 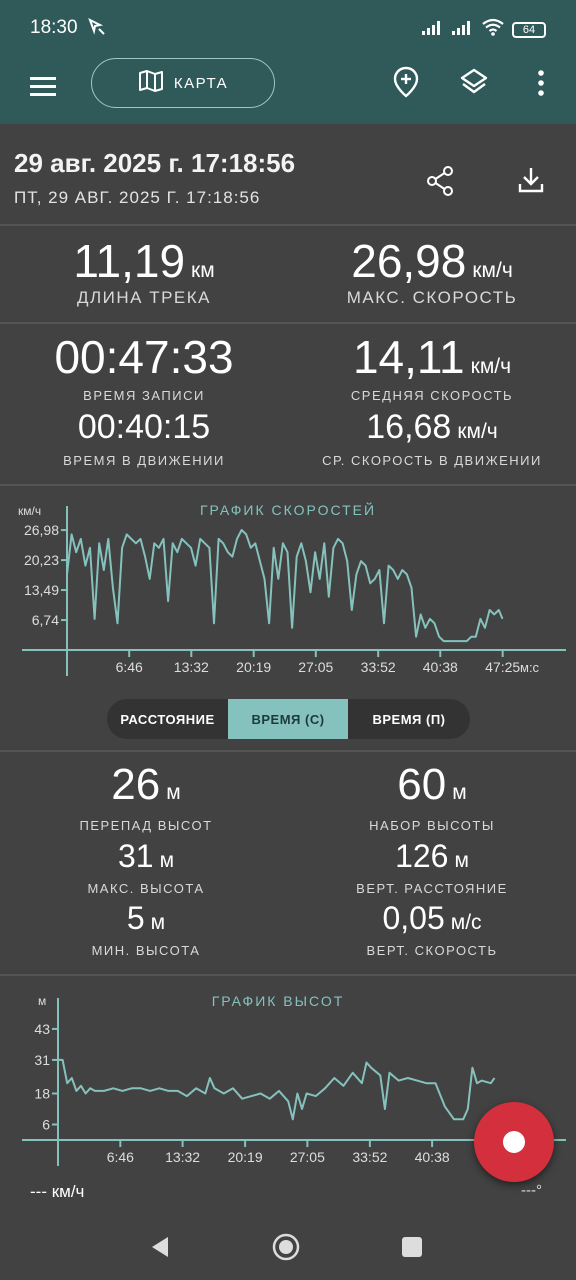 What do you see at coordinates (137, 197) in the screenshot?
I see `track-date-subtitle: ПТ, 29 АВГ. 2025 Г. 17:18:56` at bounding box center [137, 197].